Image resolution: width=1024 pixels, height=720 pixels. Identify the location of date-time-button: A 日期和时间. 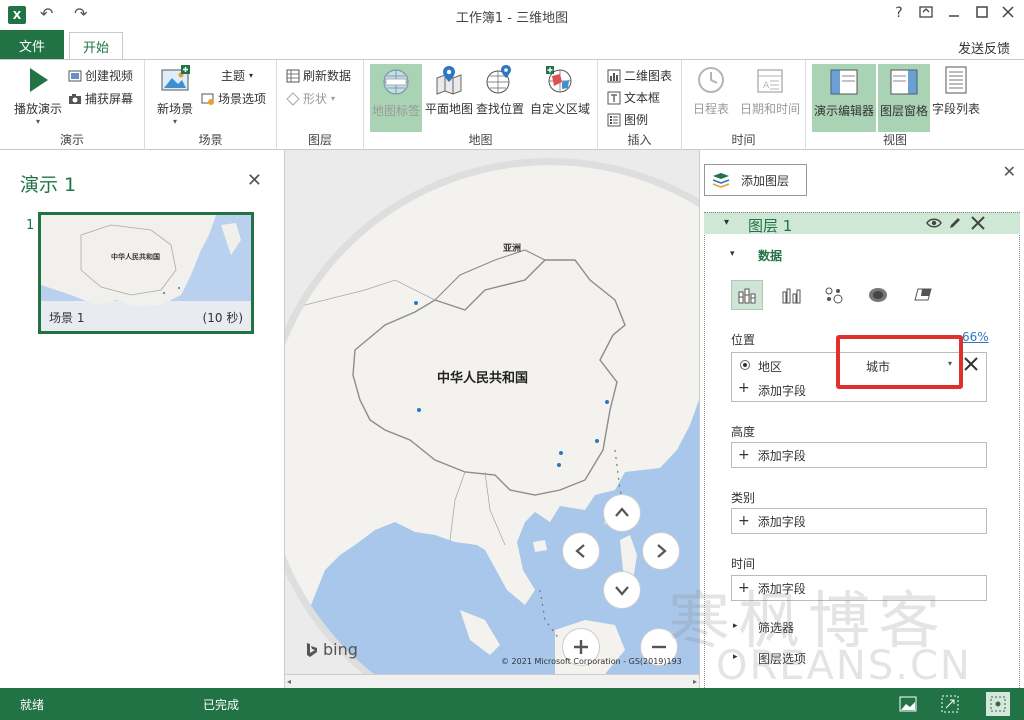
(770, 90).